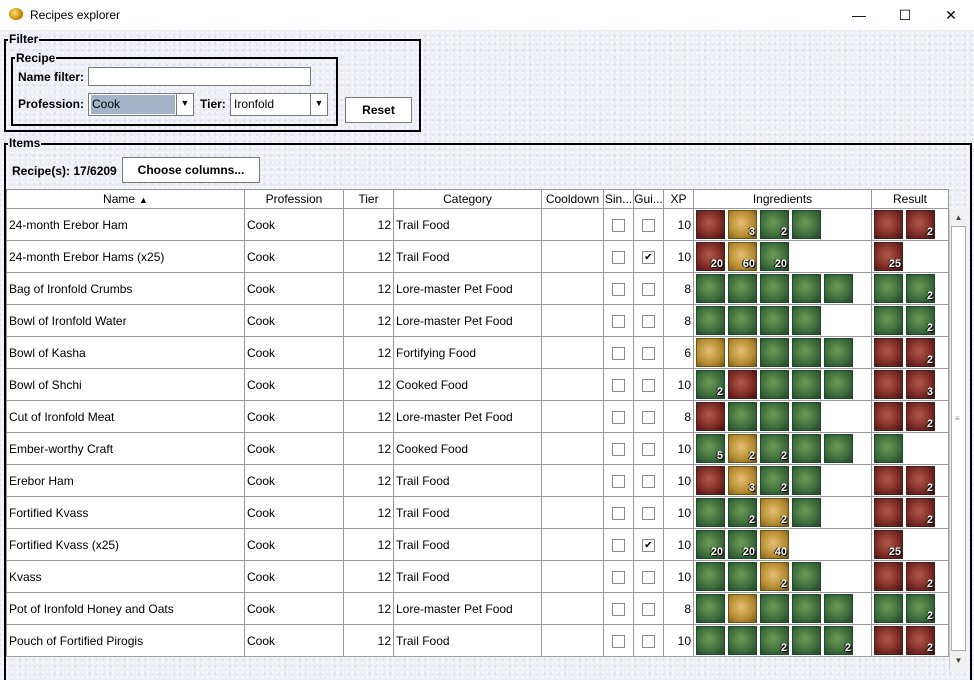 The height and width of the screenshot is (680, 974). I want to click on name-column-header: Name ▲, so click(125, 199).